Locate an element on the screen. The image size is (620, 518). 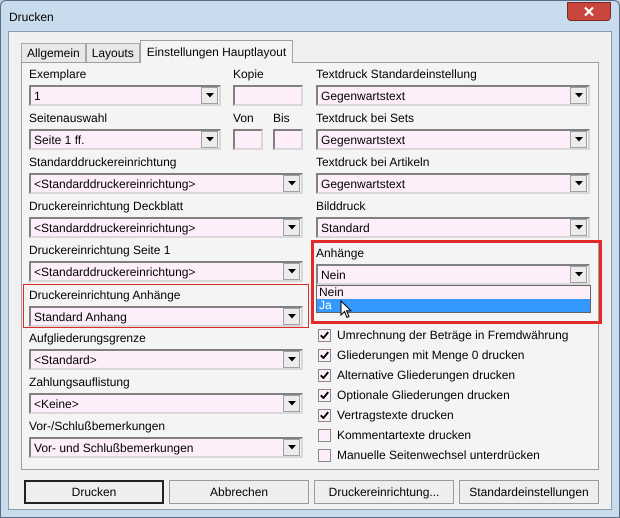
field-label: Standarddruckereinrichtung is located at coordinates (103, 162).